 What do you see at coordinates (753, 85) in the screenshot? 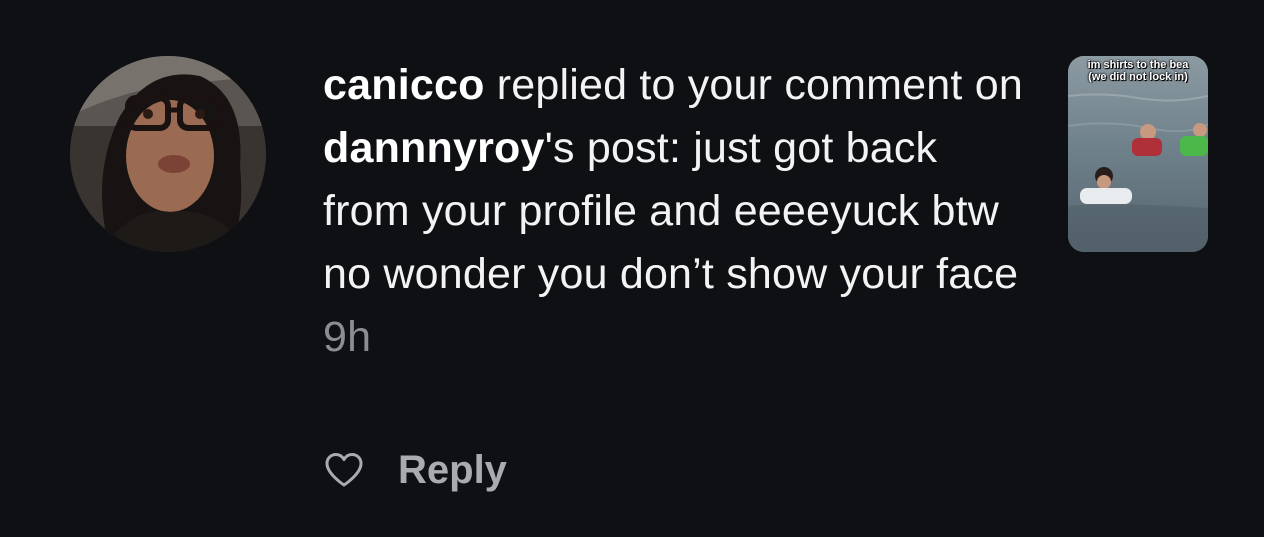
I see `action-text: replied to your comment on` at bounding box center [753, 85].